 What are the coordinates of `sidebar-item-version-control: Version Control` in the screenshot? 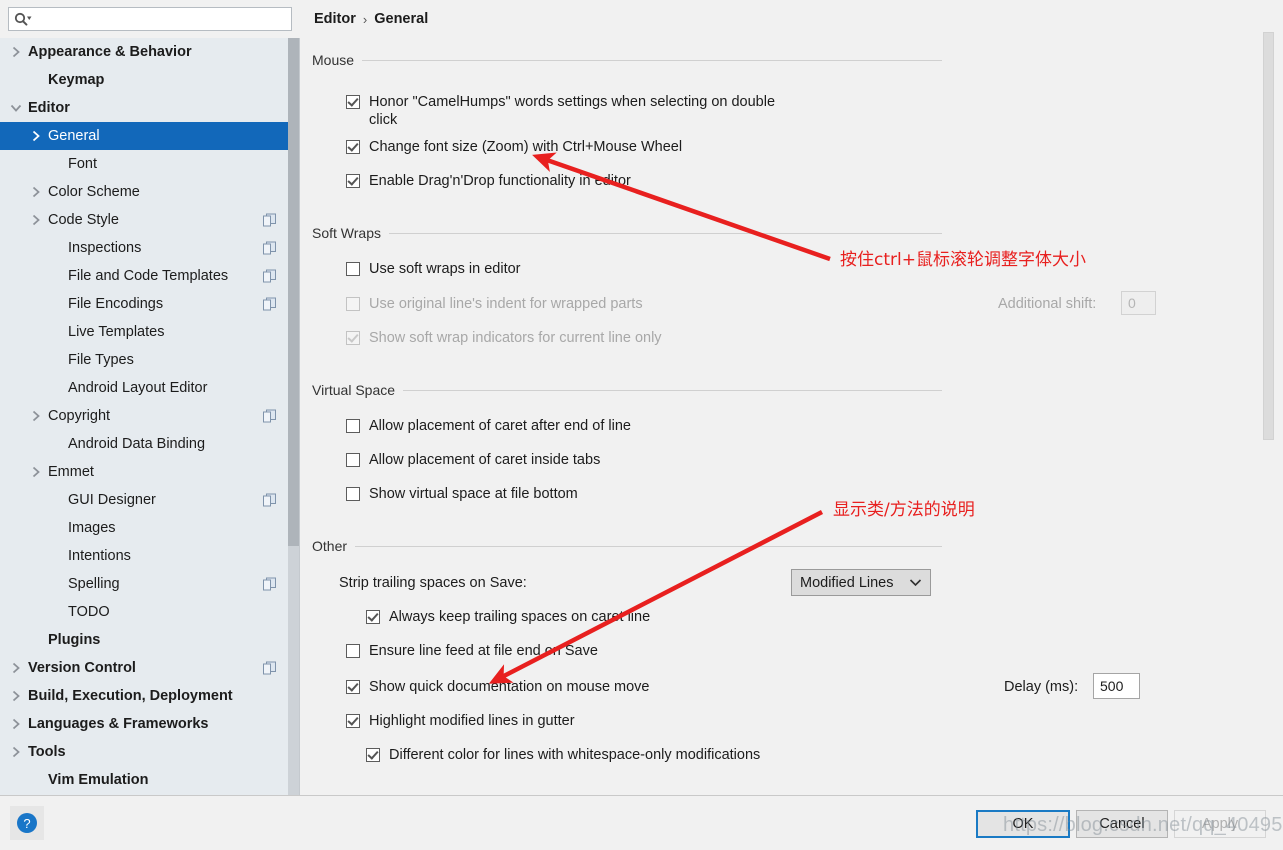 It's located at (144, 668).